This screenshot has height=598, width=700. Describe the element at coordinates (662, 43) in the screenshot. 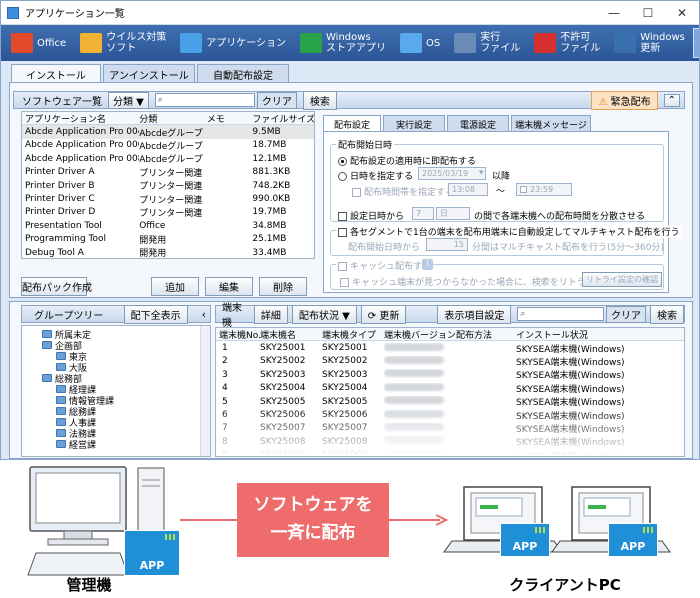

I see `toolbar-label: Windows 更新` at that location.